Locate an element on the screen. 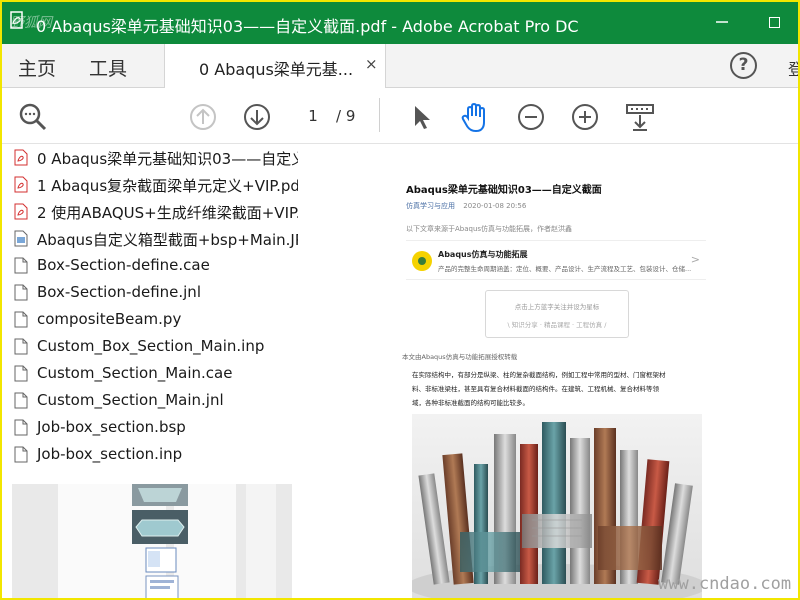 Image resolution: width=800 pixels, height=600 pixels. attachment-name: Job-box_section.bsp is located at coordinates (111, 427).